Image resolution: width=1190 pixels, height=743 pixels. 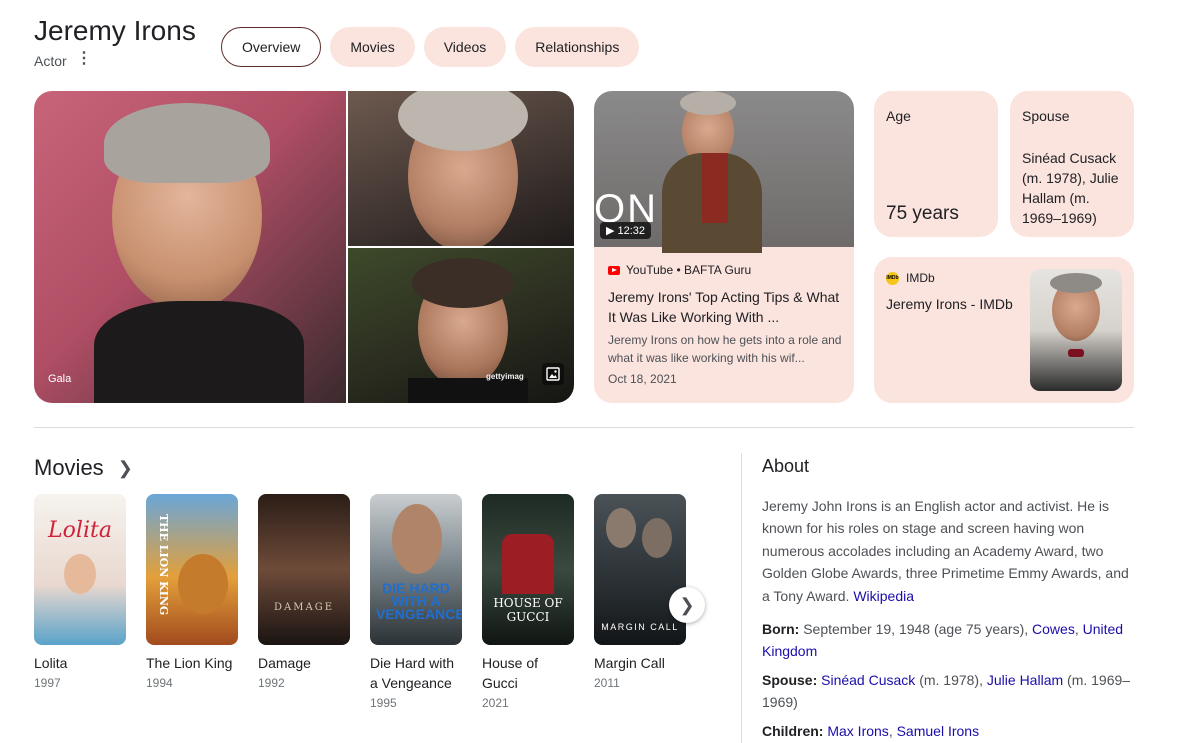 I want to click on movie-poster: MARGIN CALL, so click(x=640, y=569).